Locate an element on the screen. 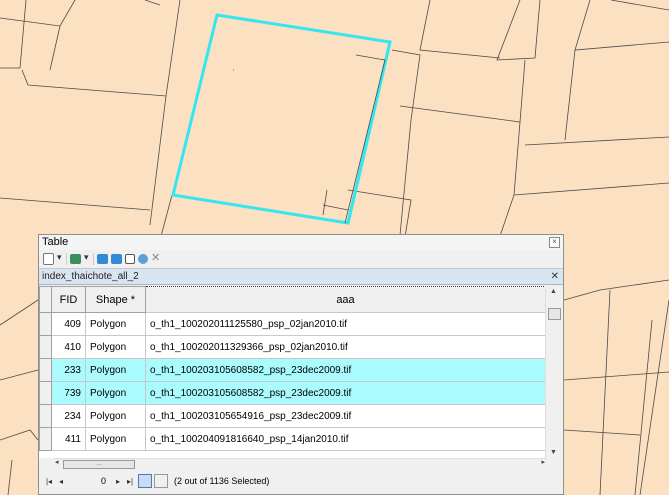 This screenshot has width=669, height=495. table-window-title: Table is located at coordinates (55, 242).